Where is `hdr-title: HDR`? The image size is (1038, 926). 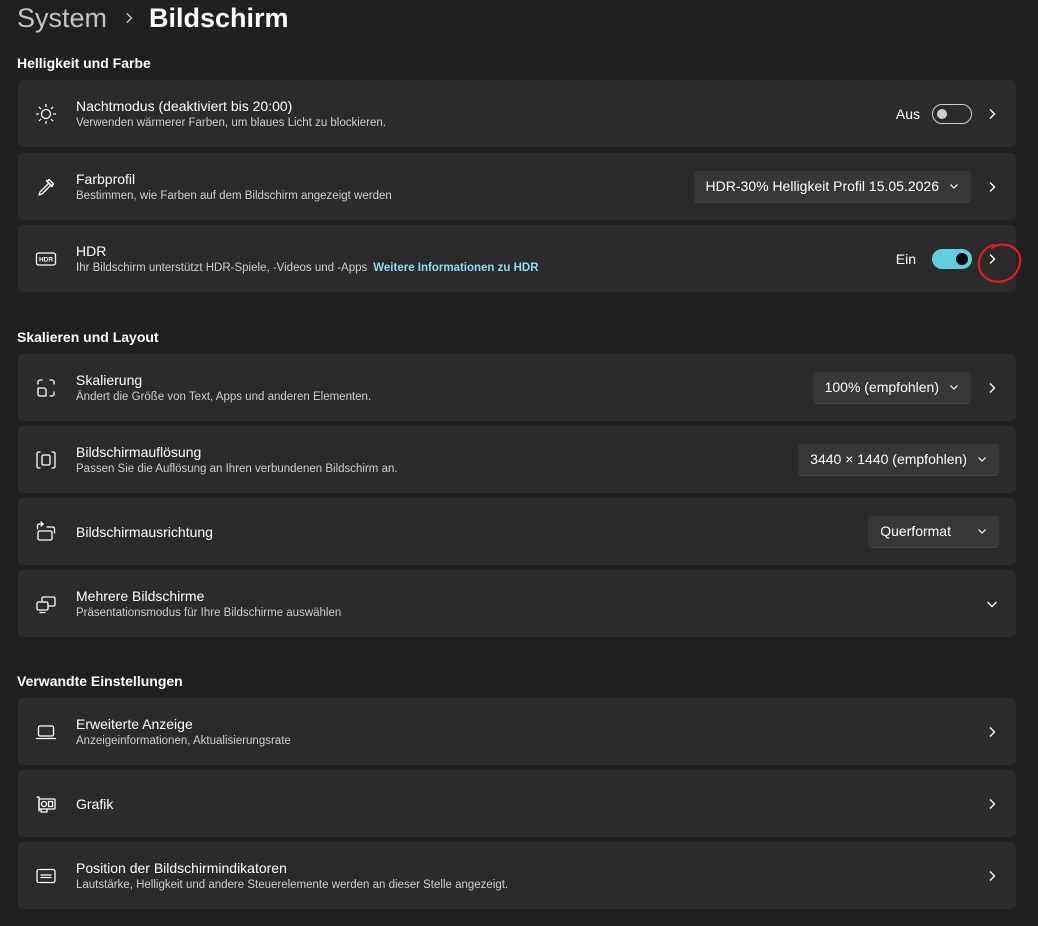
hdr-title: HDR is located at coordinates (91, 250).